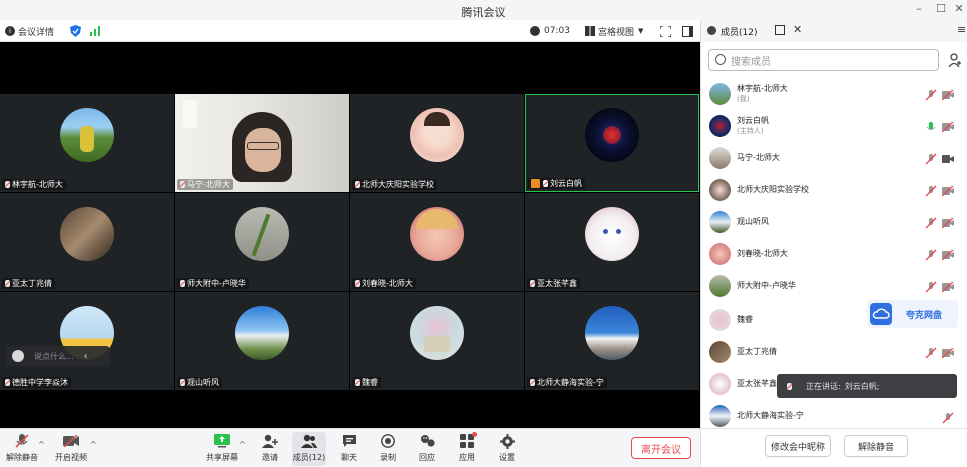 This screenshot has height=467, width=967. I want to click on meeting-info-button: i 会议详情, so click(29, 31).